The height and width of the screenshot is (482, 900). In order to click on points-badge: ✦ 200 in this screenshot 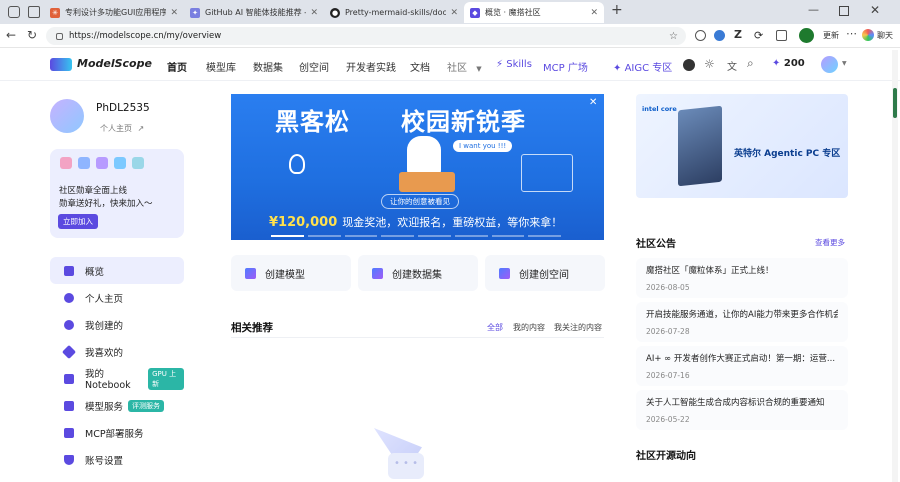, I will do `click(788, 63)`.